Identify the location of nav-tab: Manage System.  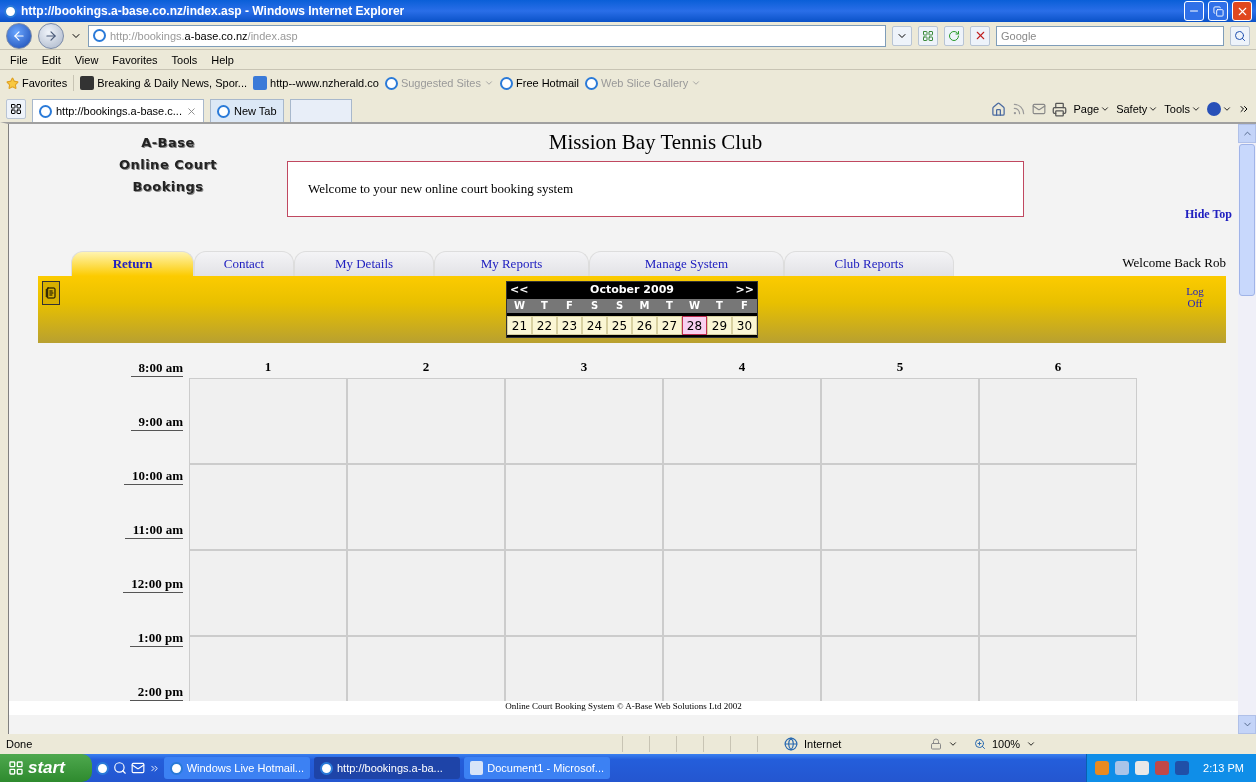
(686, 263).